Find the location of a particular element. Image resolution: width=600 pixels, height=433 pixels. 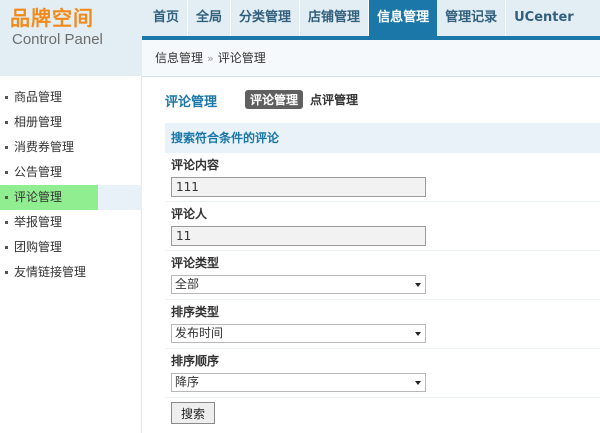

logo-title: 品牌空间 is located at coordinates (52, 18).